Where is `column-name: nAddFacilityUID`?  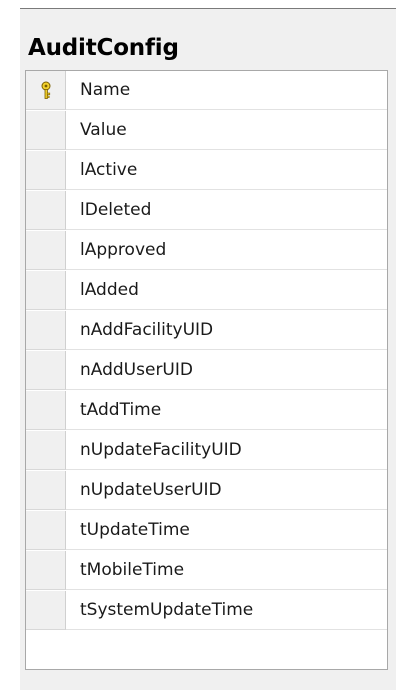
column-name: nAddFacilityUID is located at coordinates (226, 330).